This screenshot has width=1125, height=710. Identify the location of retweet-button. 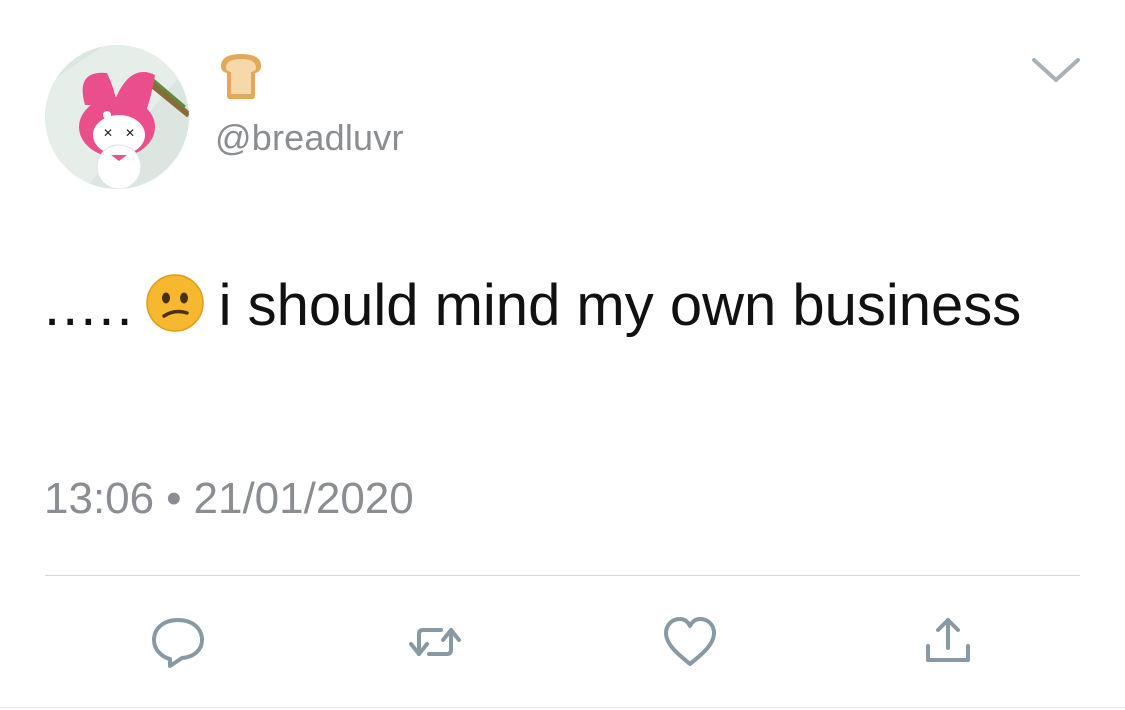
(435, 642).